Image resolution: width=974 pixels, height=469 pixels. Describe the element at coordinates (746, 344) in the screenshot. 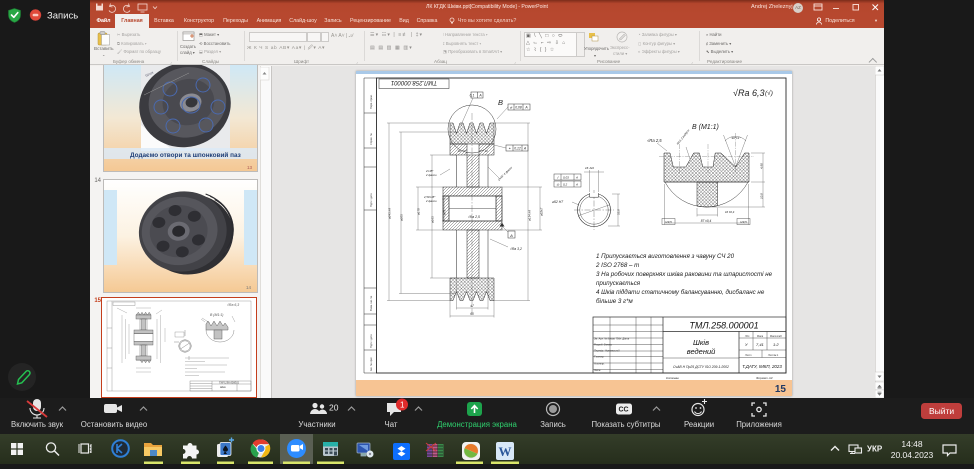

I see `svg-text: У` at that location.